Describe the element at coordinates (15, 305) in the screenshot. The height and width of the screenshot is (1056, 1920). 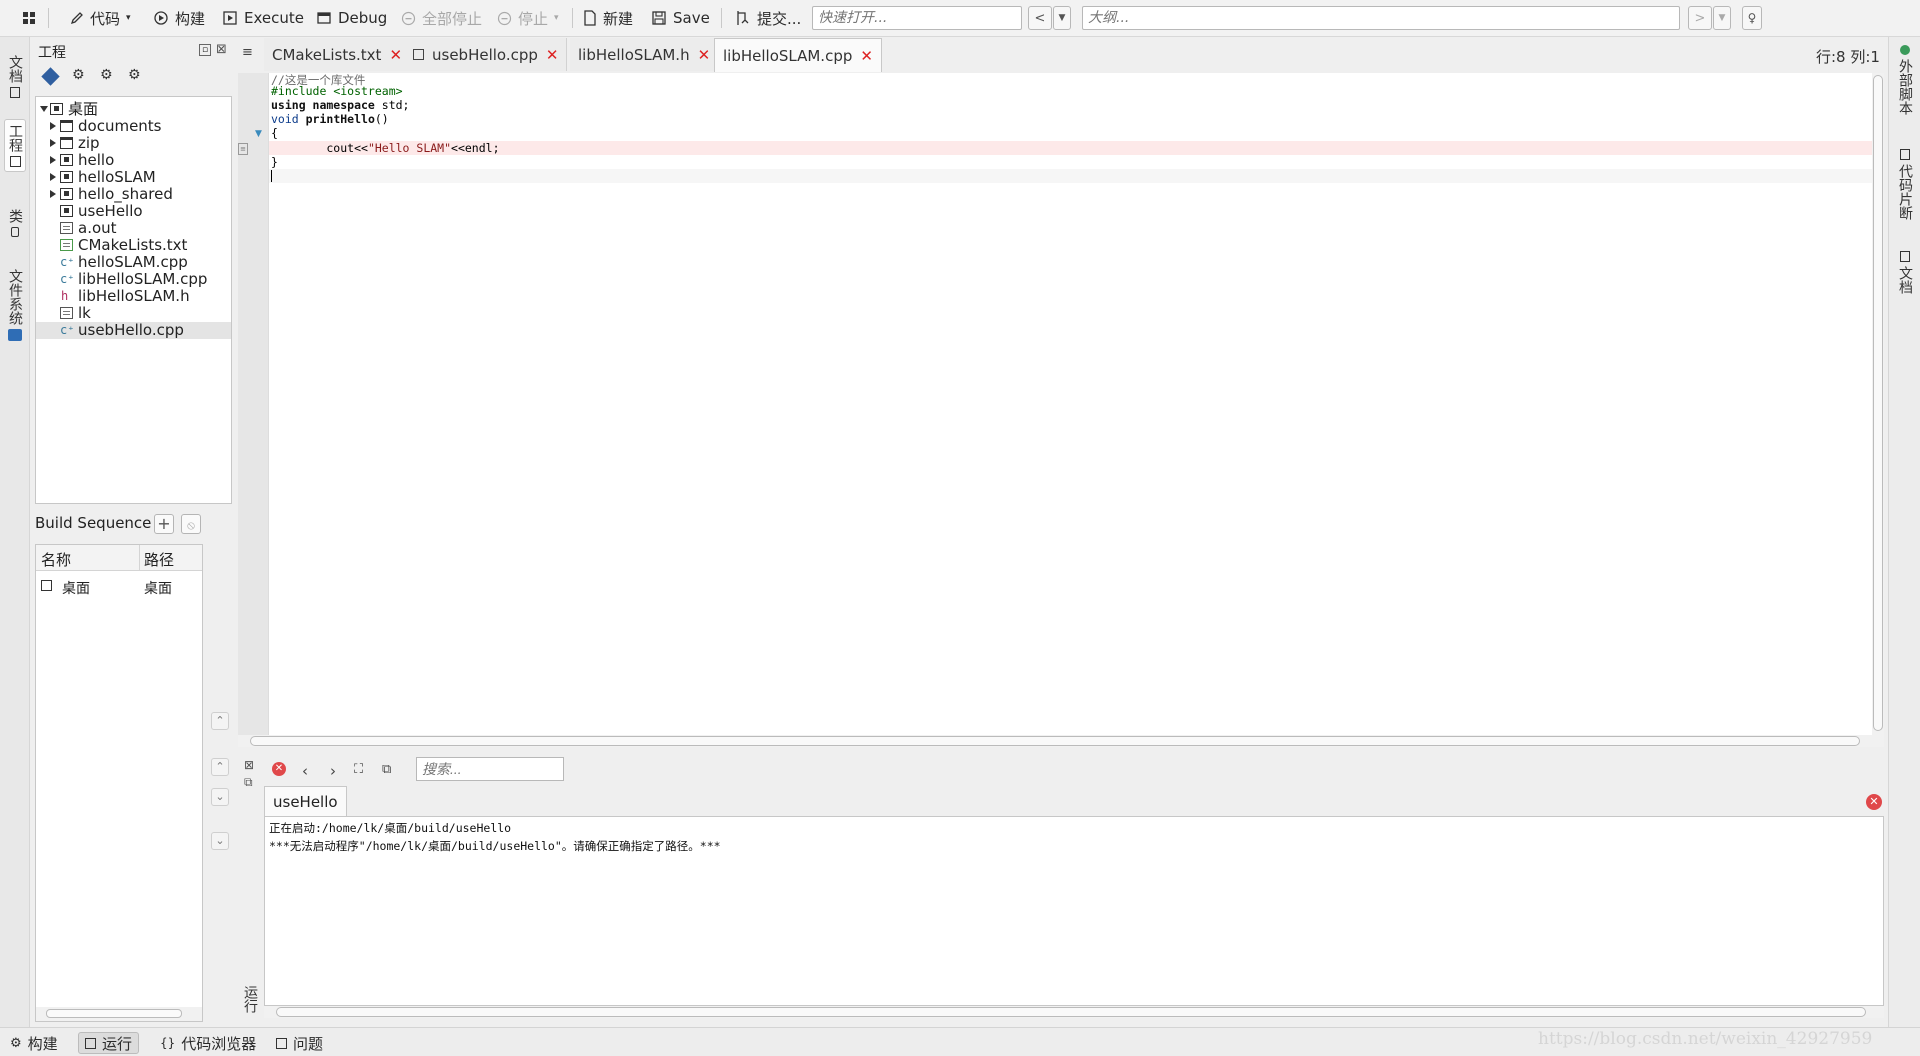
I see `left-tab-filesystem: 文件系统` at that location.